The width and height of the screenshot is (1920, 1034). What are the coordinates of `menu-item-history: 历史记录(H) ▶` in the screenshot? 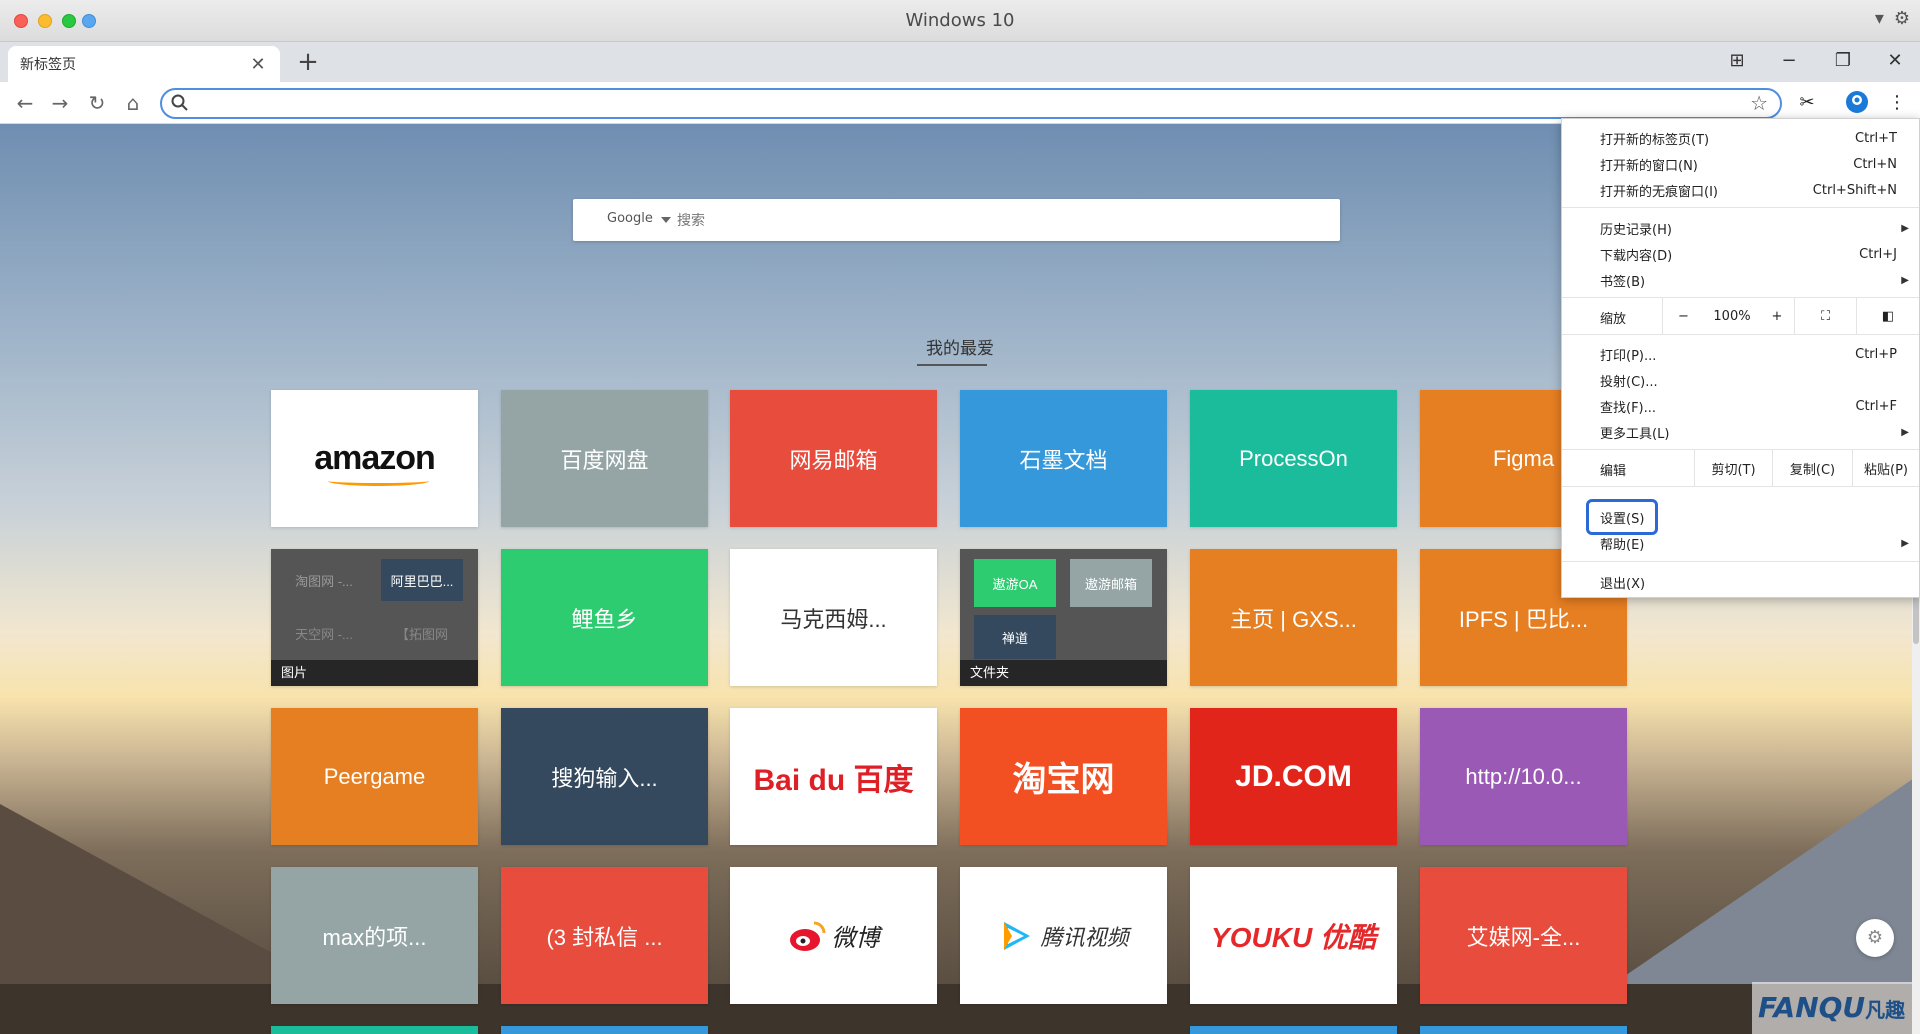 It's located at (1740, 228).